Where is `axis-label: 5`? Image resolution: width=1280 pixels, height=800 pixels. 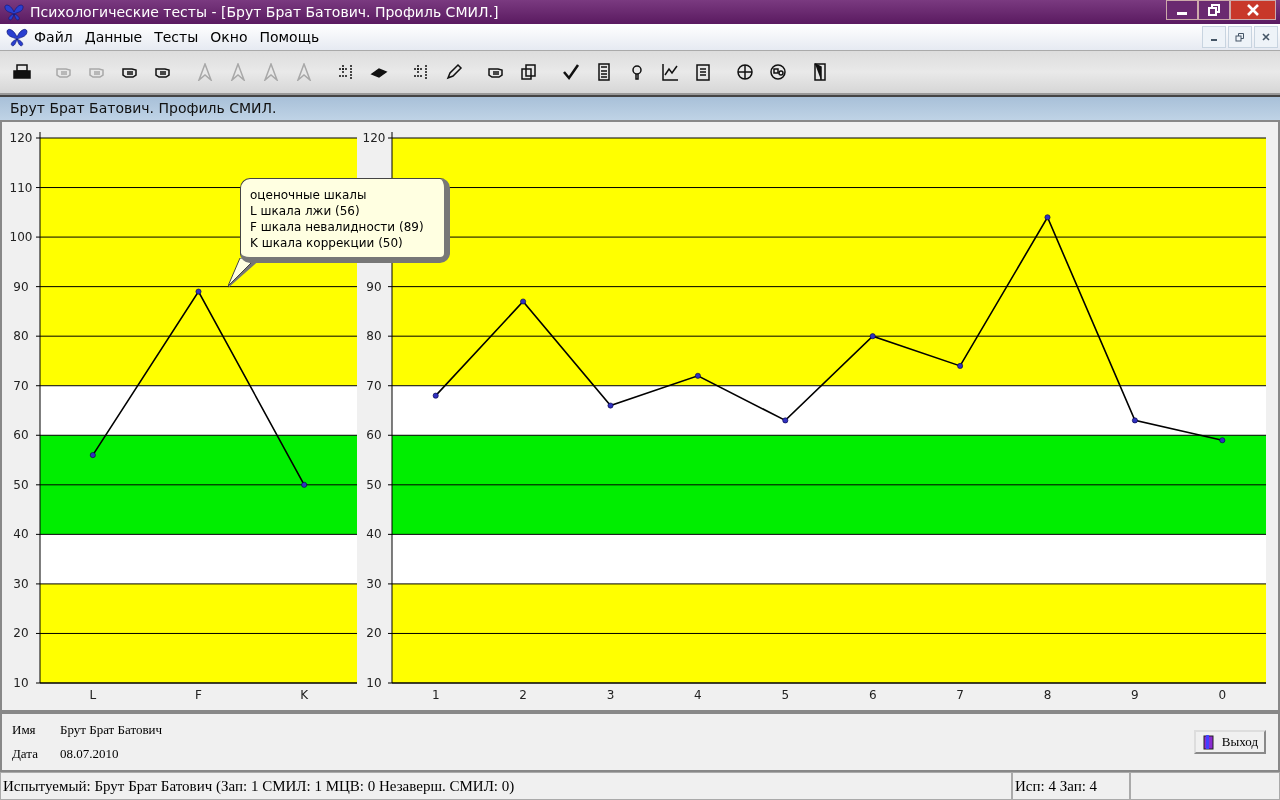
axis-label: 5 is located at coordinates (785, 695).